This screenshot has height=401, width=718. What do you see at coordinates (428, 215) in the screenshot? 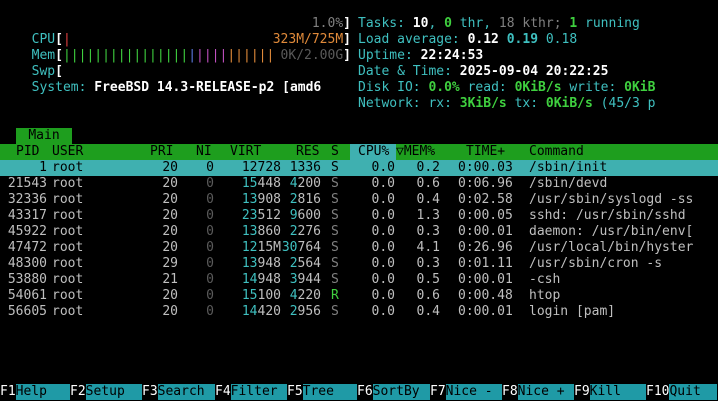
I see `cell-mem: 1.3` at bounding box center [428, 215].